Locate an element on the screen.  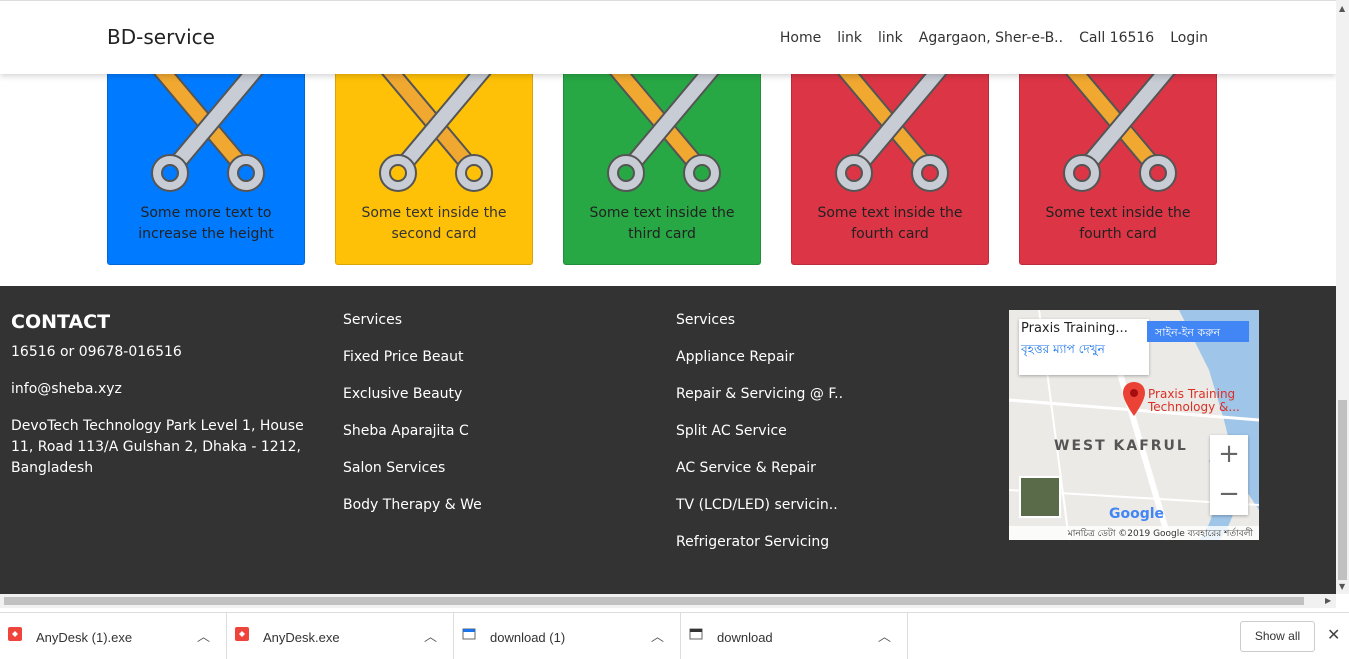
col1-heading: Services is located at coordinates (373, 320).